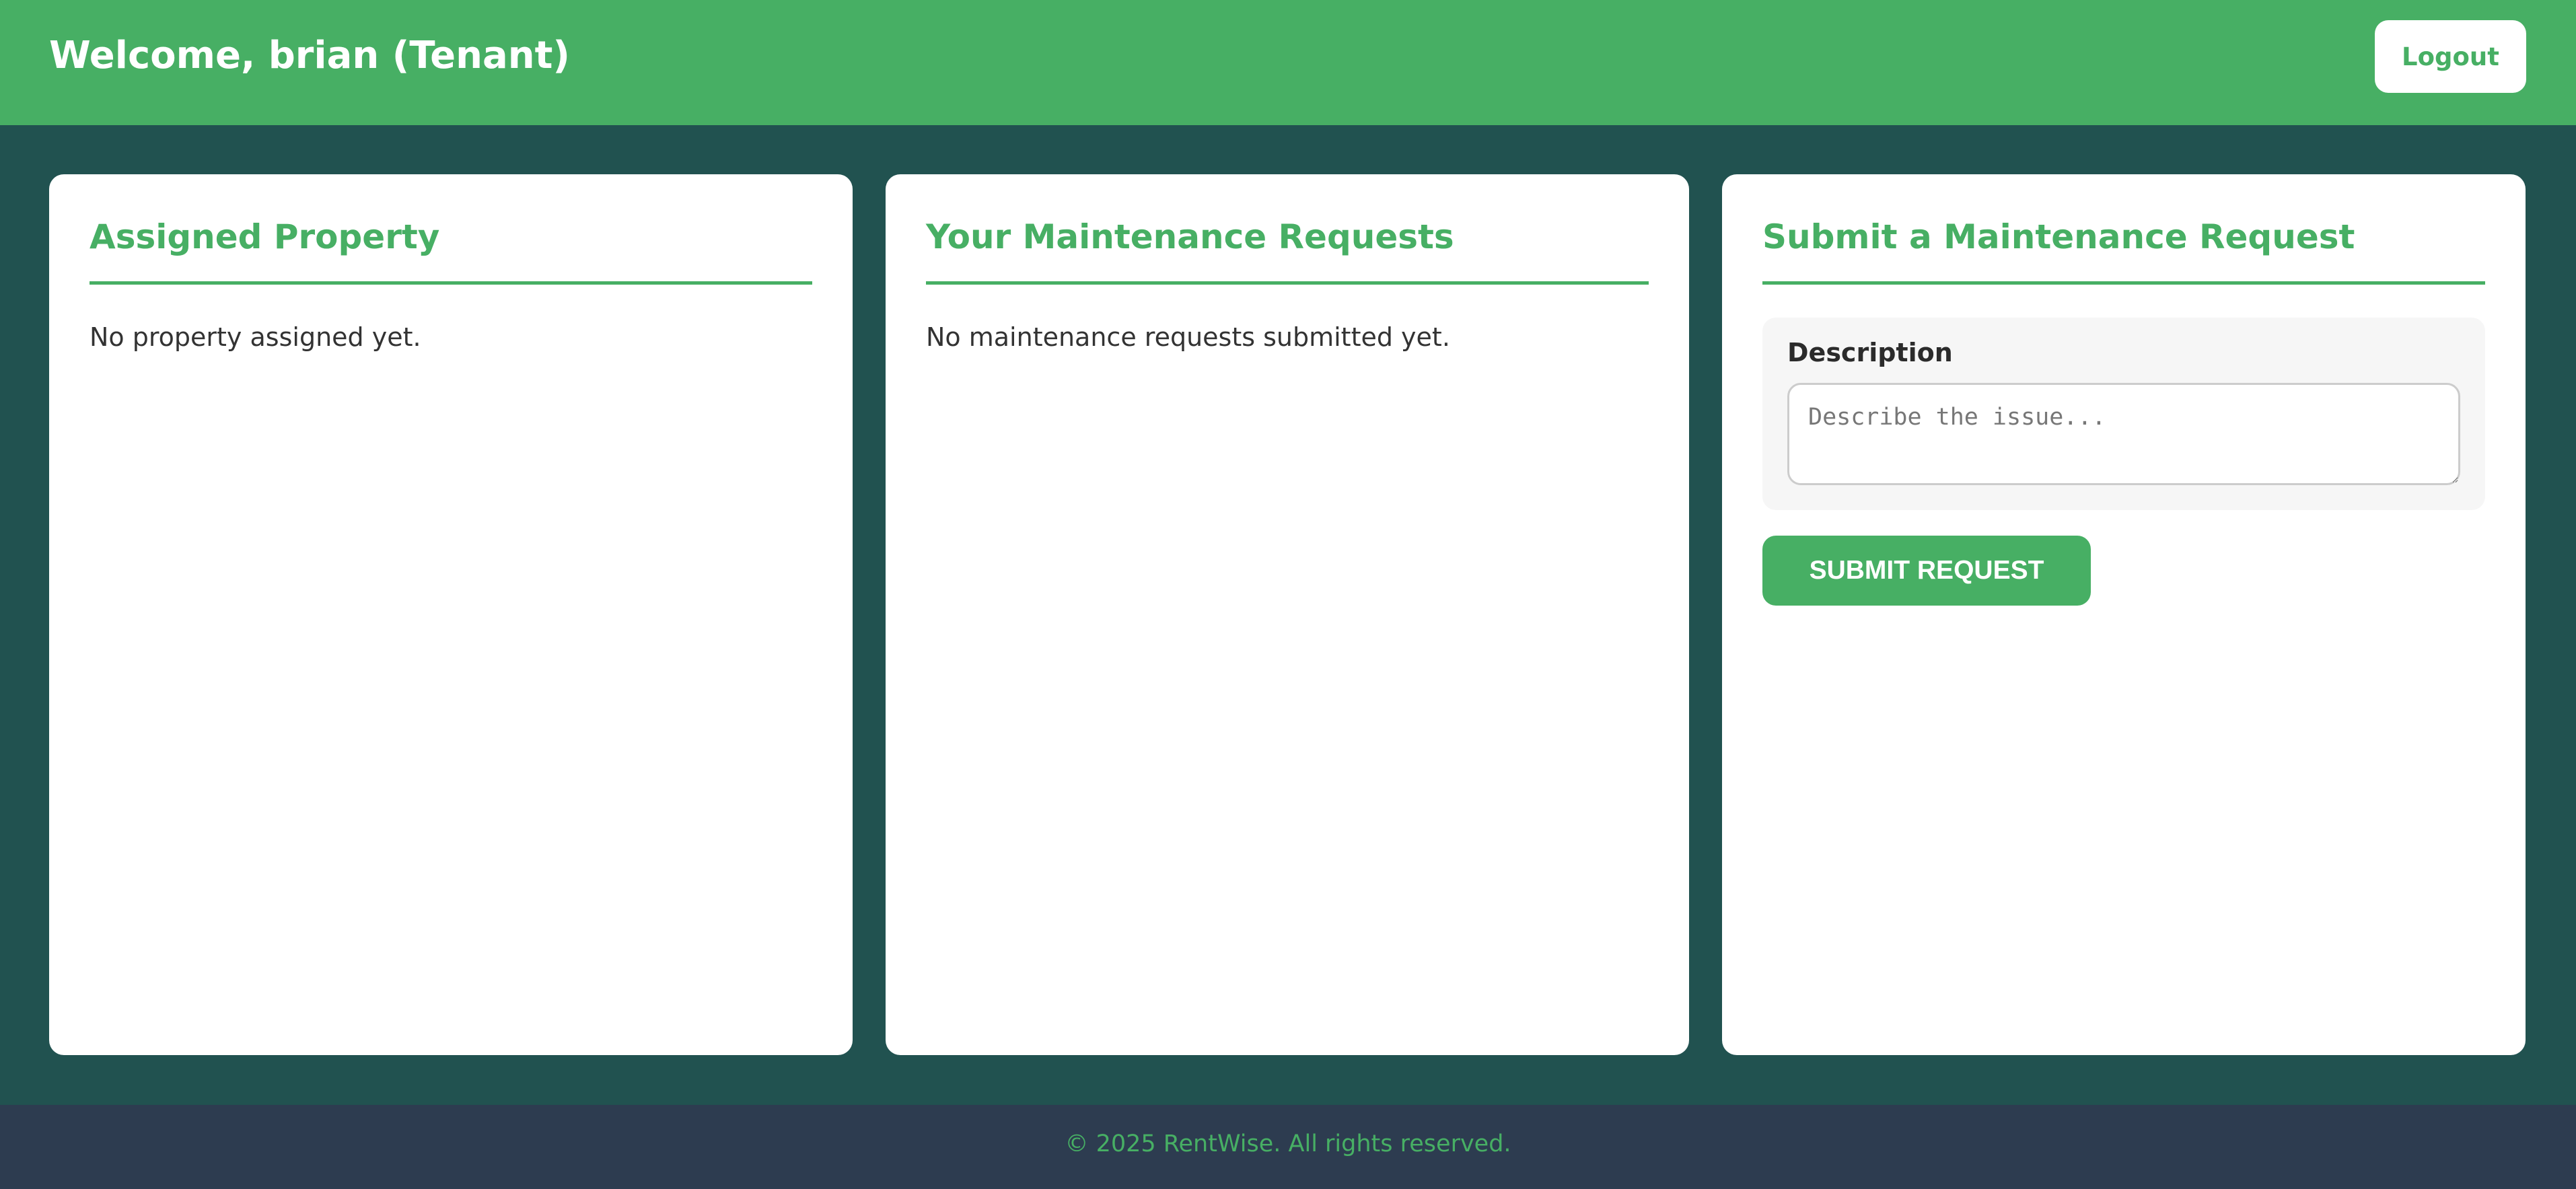 The image size is (2576, 1189). I want to click on assigned-property-heading: Assigned Property, so click(265, 236).